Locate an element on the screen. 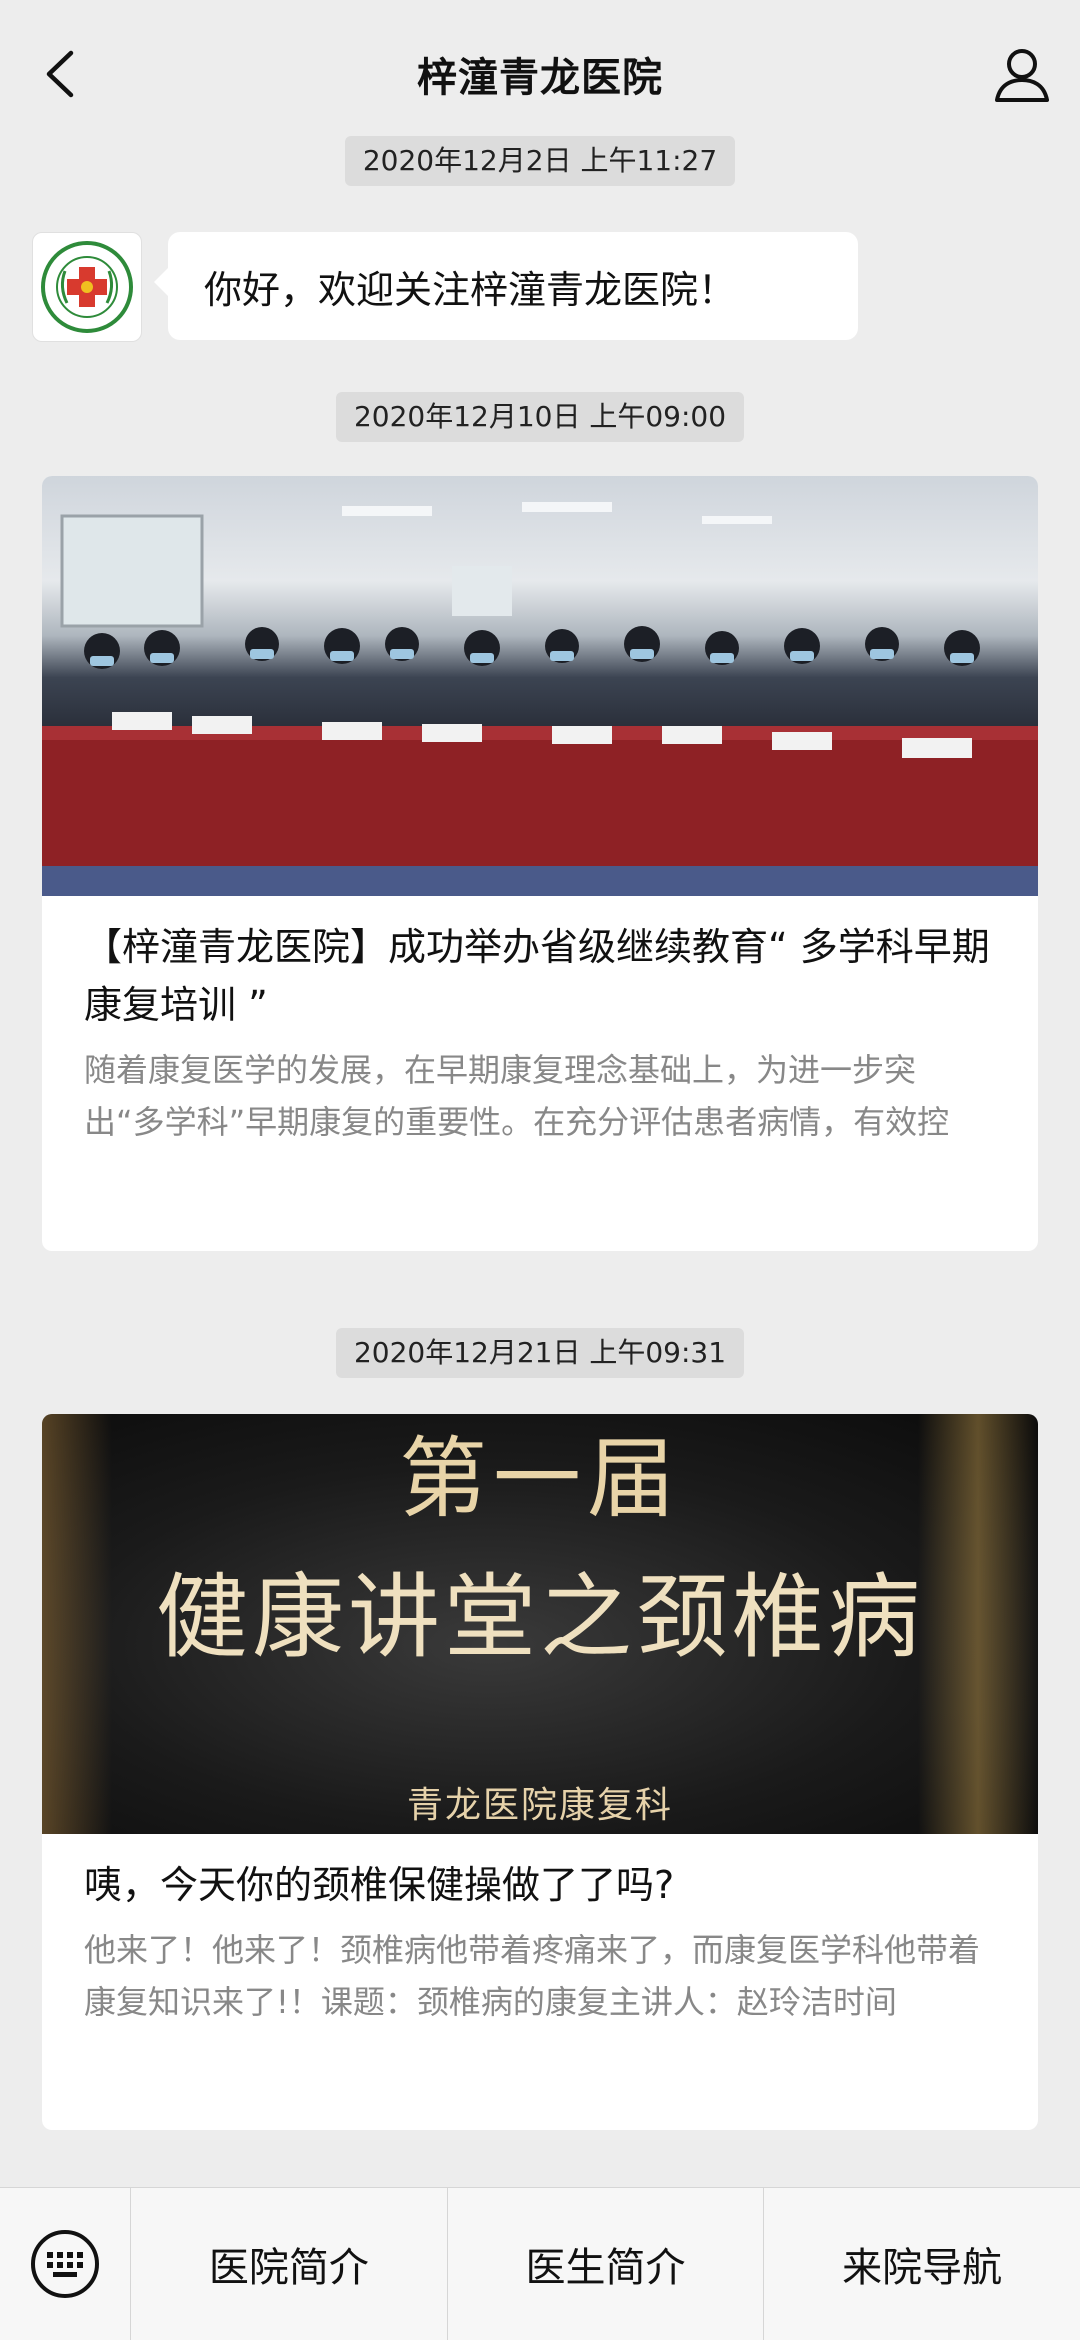 Image resolution: width=1080 pixels, height=2340 pixels. hospital-logo-icon is located at coordinates (87, 287).